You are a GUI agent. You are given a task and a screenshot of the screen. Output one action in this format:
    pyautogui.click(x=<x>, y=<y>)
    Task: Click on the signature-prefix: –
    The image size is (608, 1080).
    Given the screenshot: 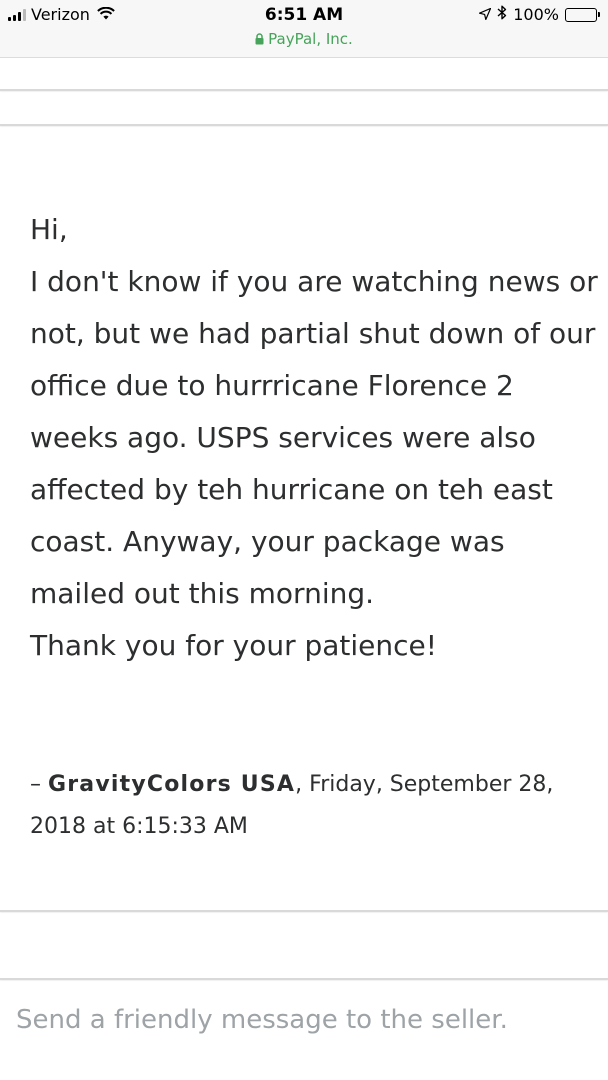 What is the action you would take?
    pyautogui.click(x=39, y=784)
    